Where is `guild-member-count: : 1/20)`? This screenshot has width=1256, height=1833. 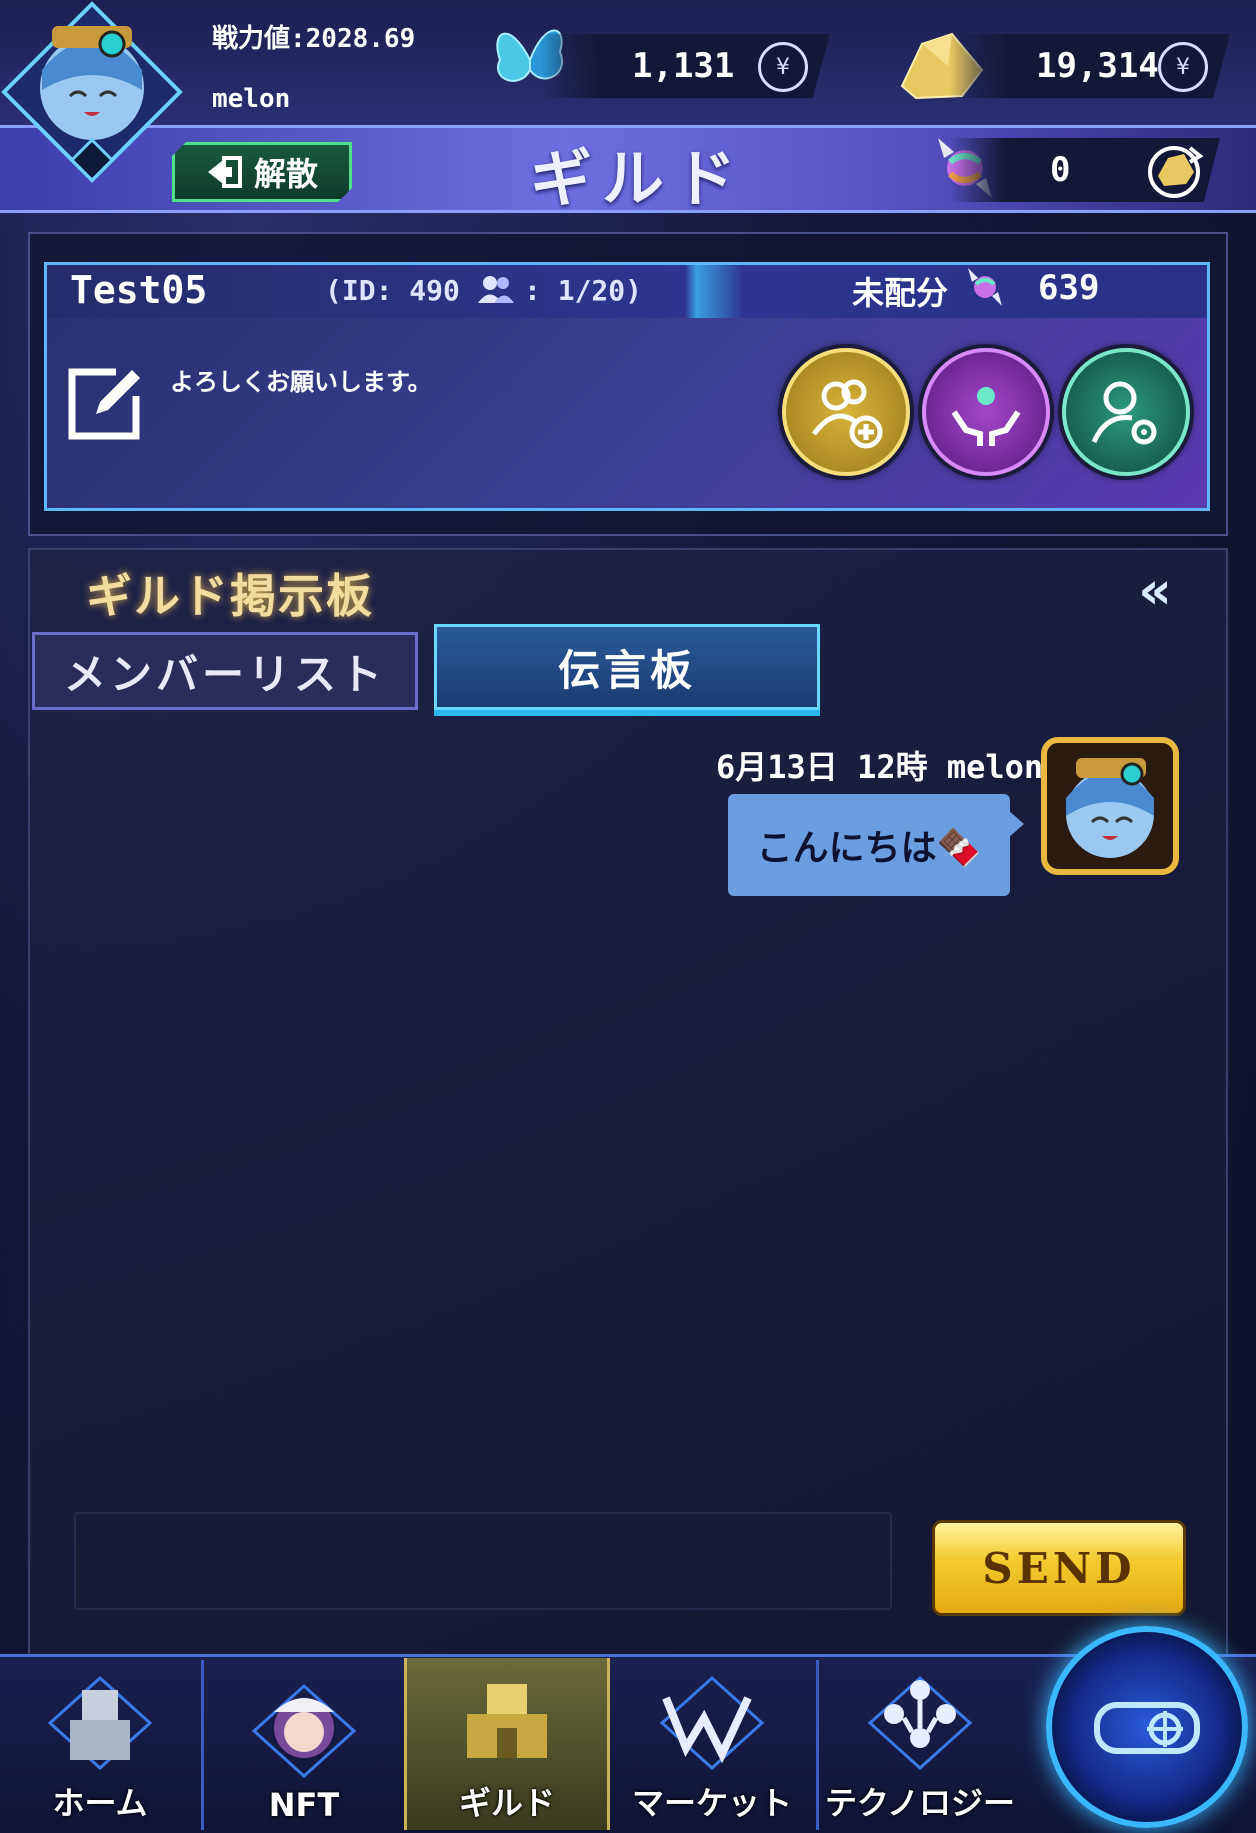
guild-member-count: : 1/20) is located at coordinates (583, 290).